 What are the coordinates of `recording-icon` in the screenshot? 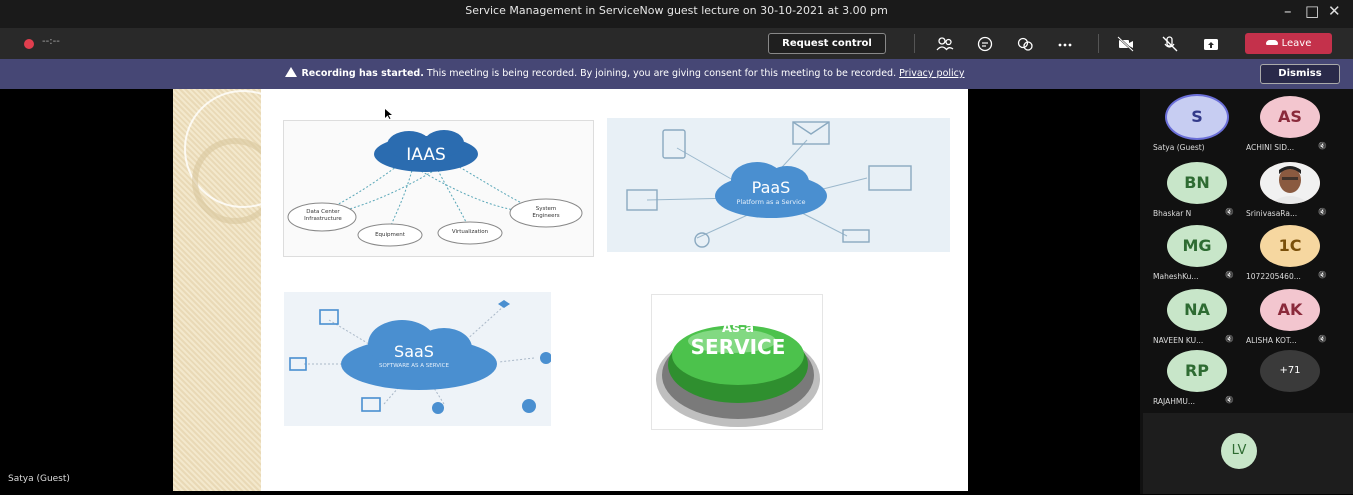 It's located at (29, 44).